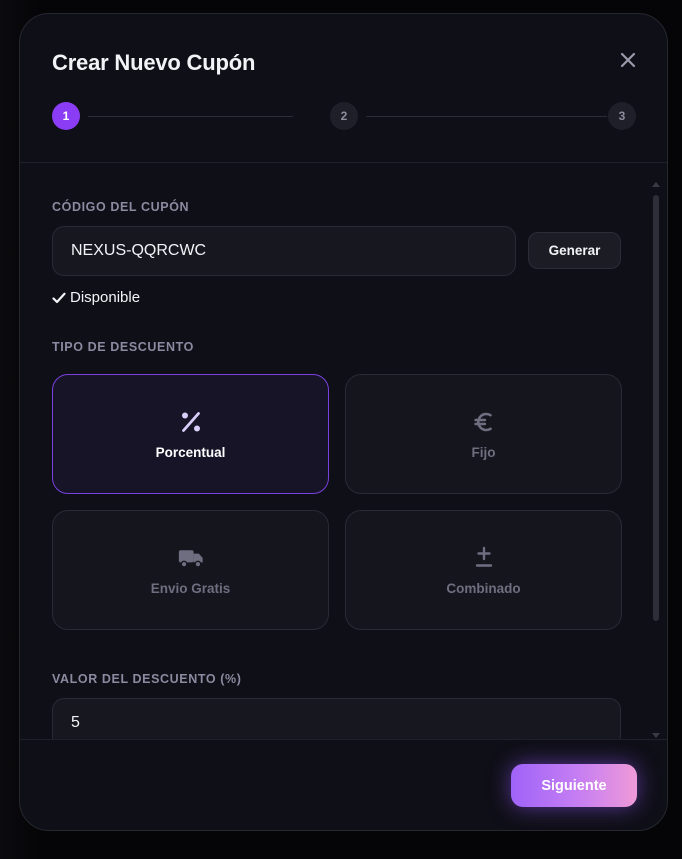 The width and height of the screenshot is (682, 859). What do you see at coordinates (483, 452) in the screenshot?
I see `discount-type-label-fixed: Fijo` at bounding box center [483, 452].